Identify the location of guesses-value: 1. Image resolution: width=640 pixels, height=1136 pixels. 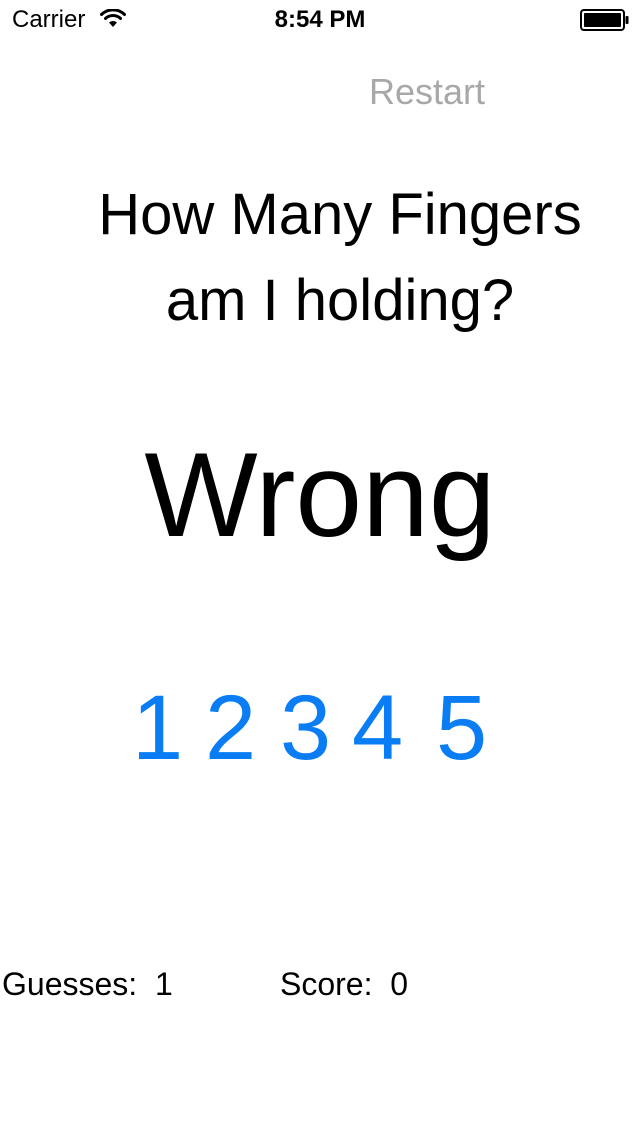
(163, 984).